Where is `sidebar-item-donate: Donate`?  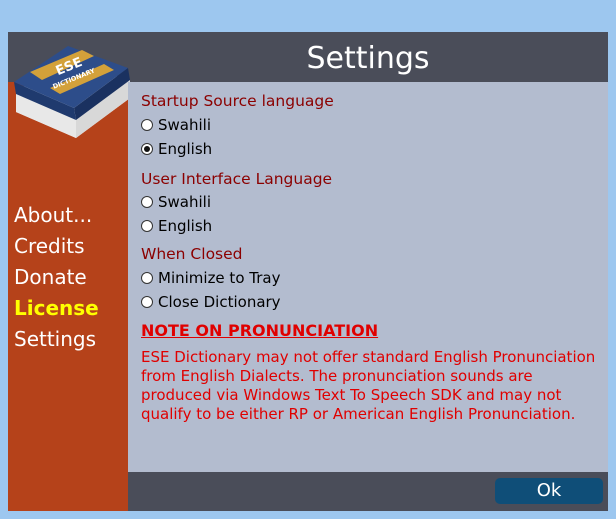
sidebar-item-donate: Donate is located at coordinates (56, 277).